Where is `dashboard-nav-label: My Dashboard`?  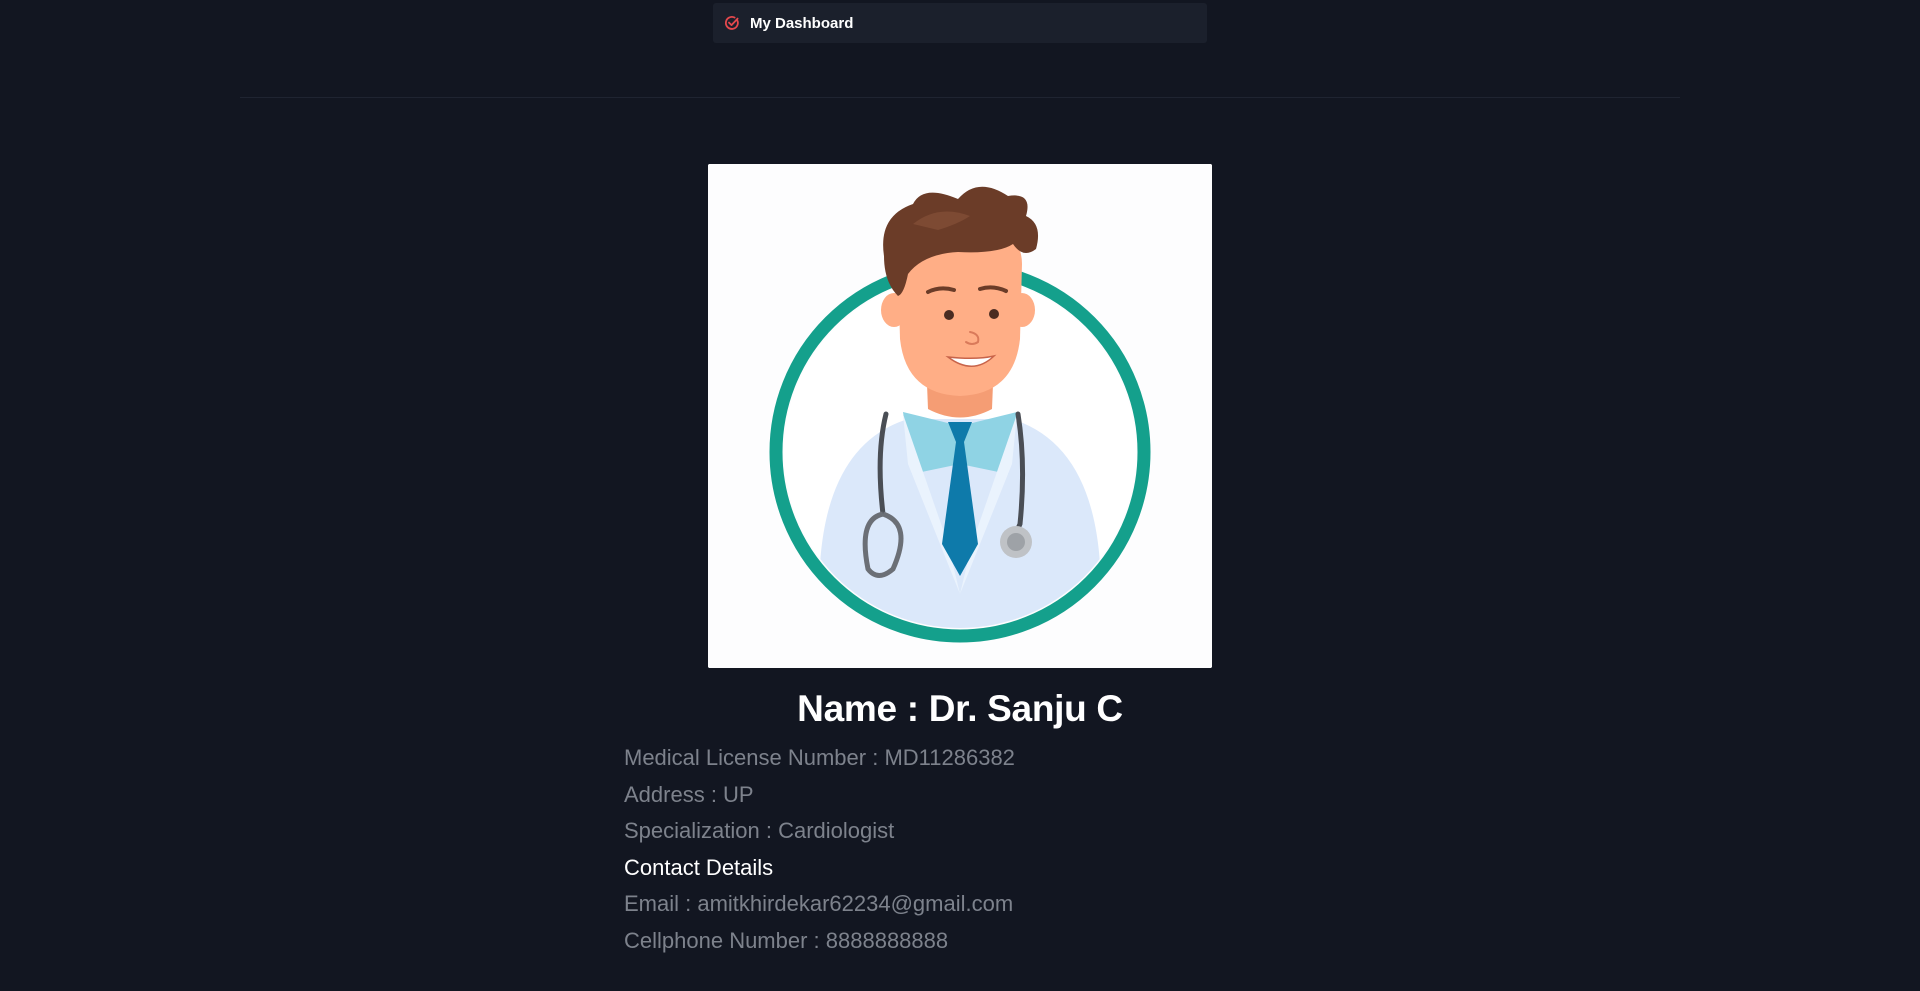 dashboard-nav-label: My Dashboard is located at coordinates (802, 23).